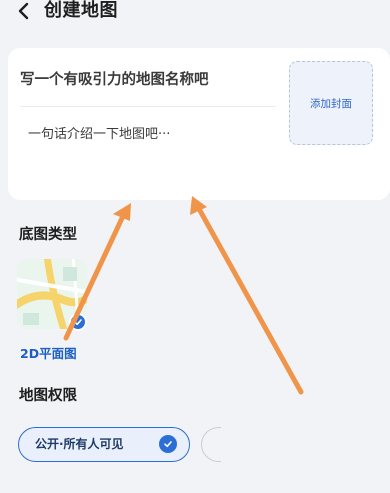 This screenshot has width=390, height=493. I want to click on permission-option-label: 公开·所有人可见, so click(79, 444).